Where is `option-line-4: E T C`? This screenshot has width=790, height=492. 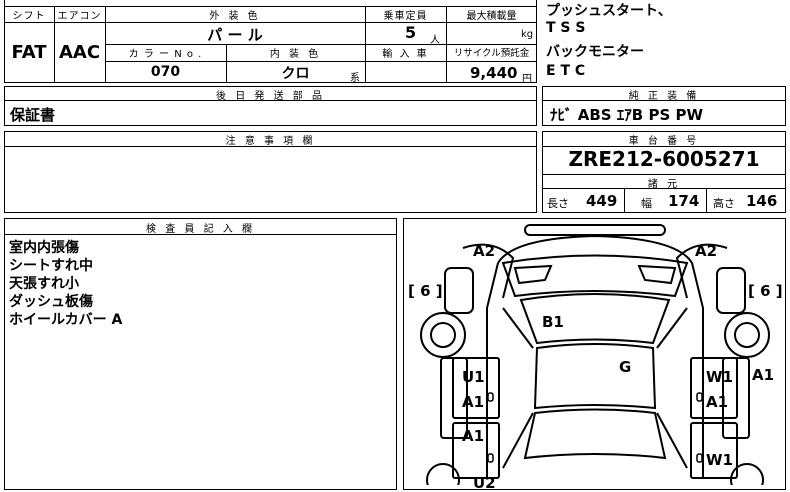
option-line-4: E T C is located at coordinates (566, 71).